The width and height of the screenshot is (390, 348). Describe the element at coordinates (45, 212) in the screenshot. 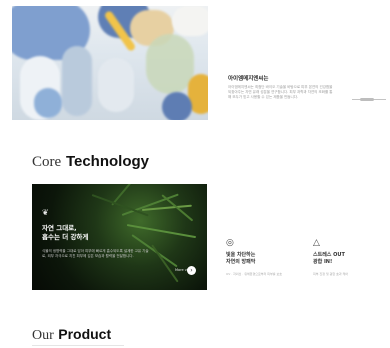

I see `leaf-icon: ❦` at that location.